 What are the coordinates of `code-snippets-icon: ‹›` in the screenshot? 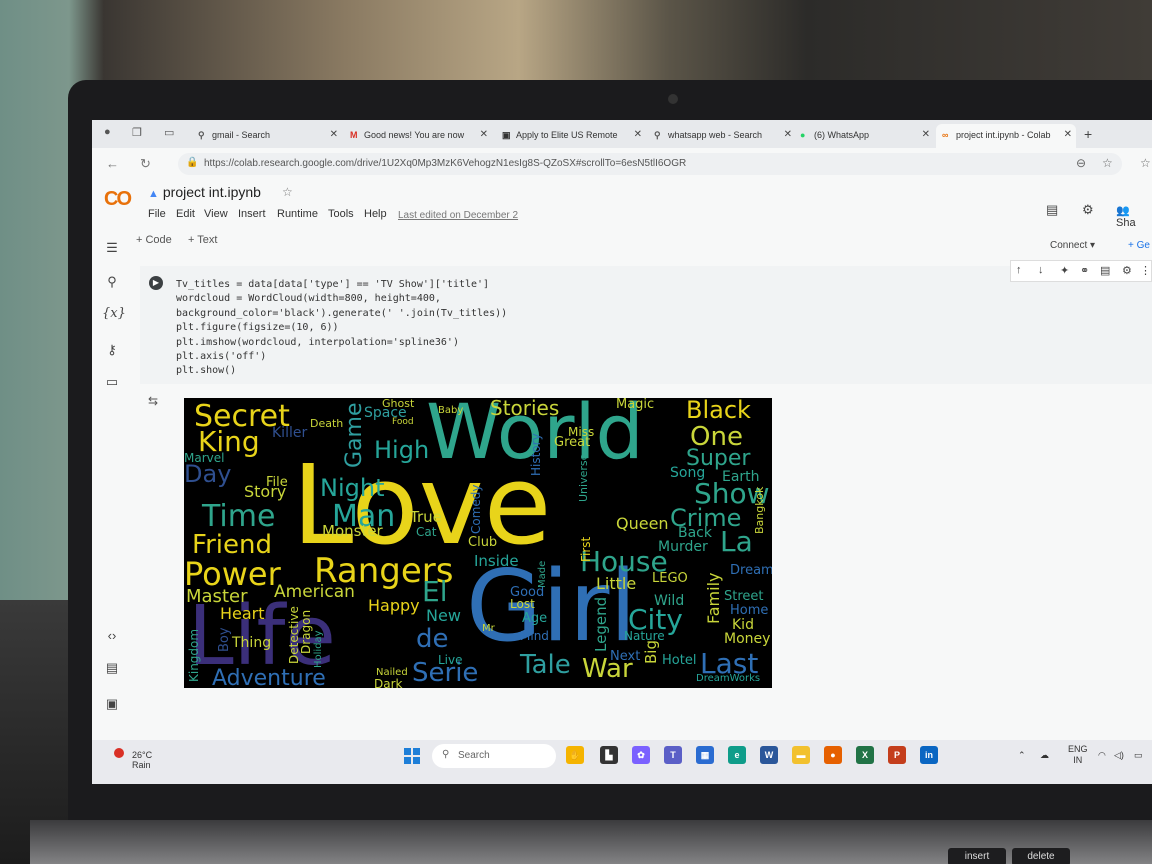 It's located at (112, 635).